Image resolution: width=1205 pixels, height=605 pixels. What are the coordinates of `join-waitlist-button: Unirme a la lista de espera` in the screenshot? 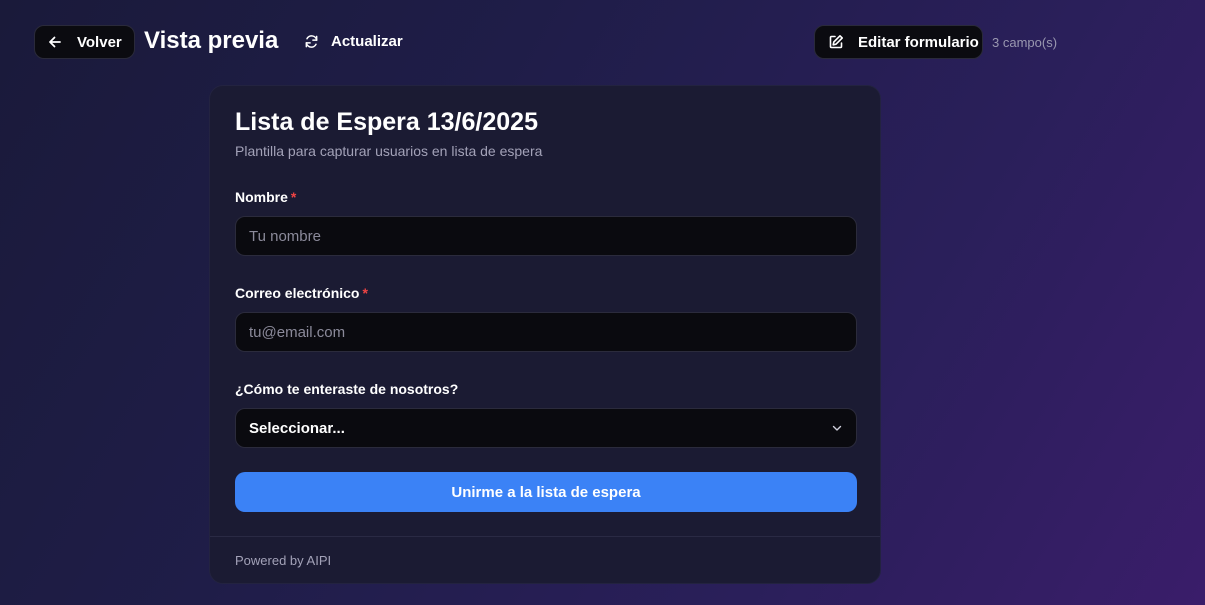 It's located at (546, 492).